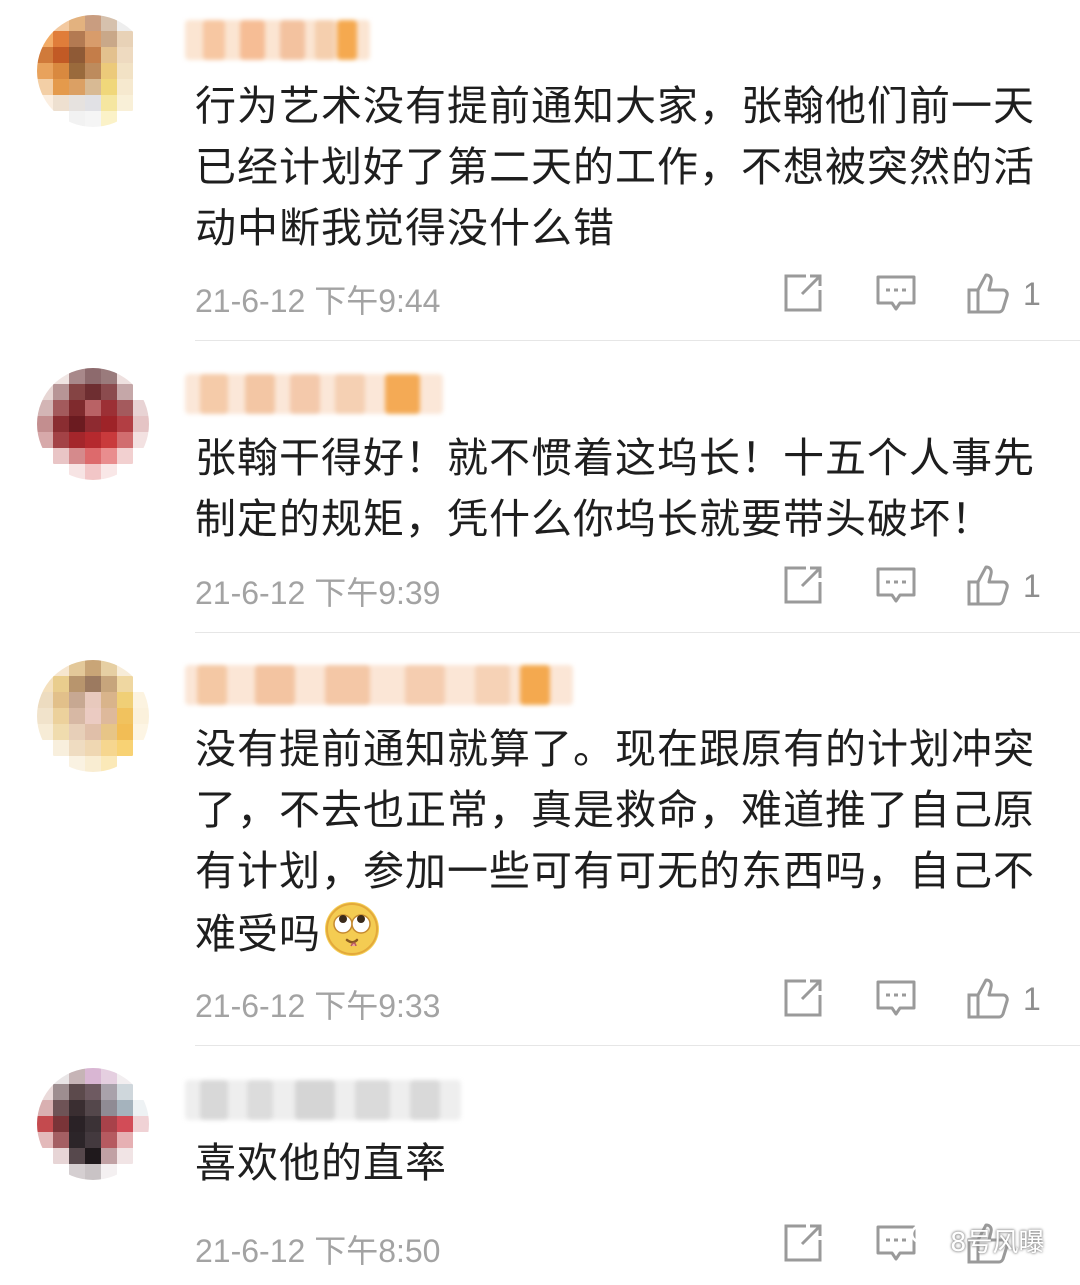  Describe the element at coordinates (622, 295) in the screenshot. I see `comment-meta: 21-6-12 下午9:44 1` at that location.